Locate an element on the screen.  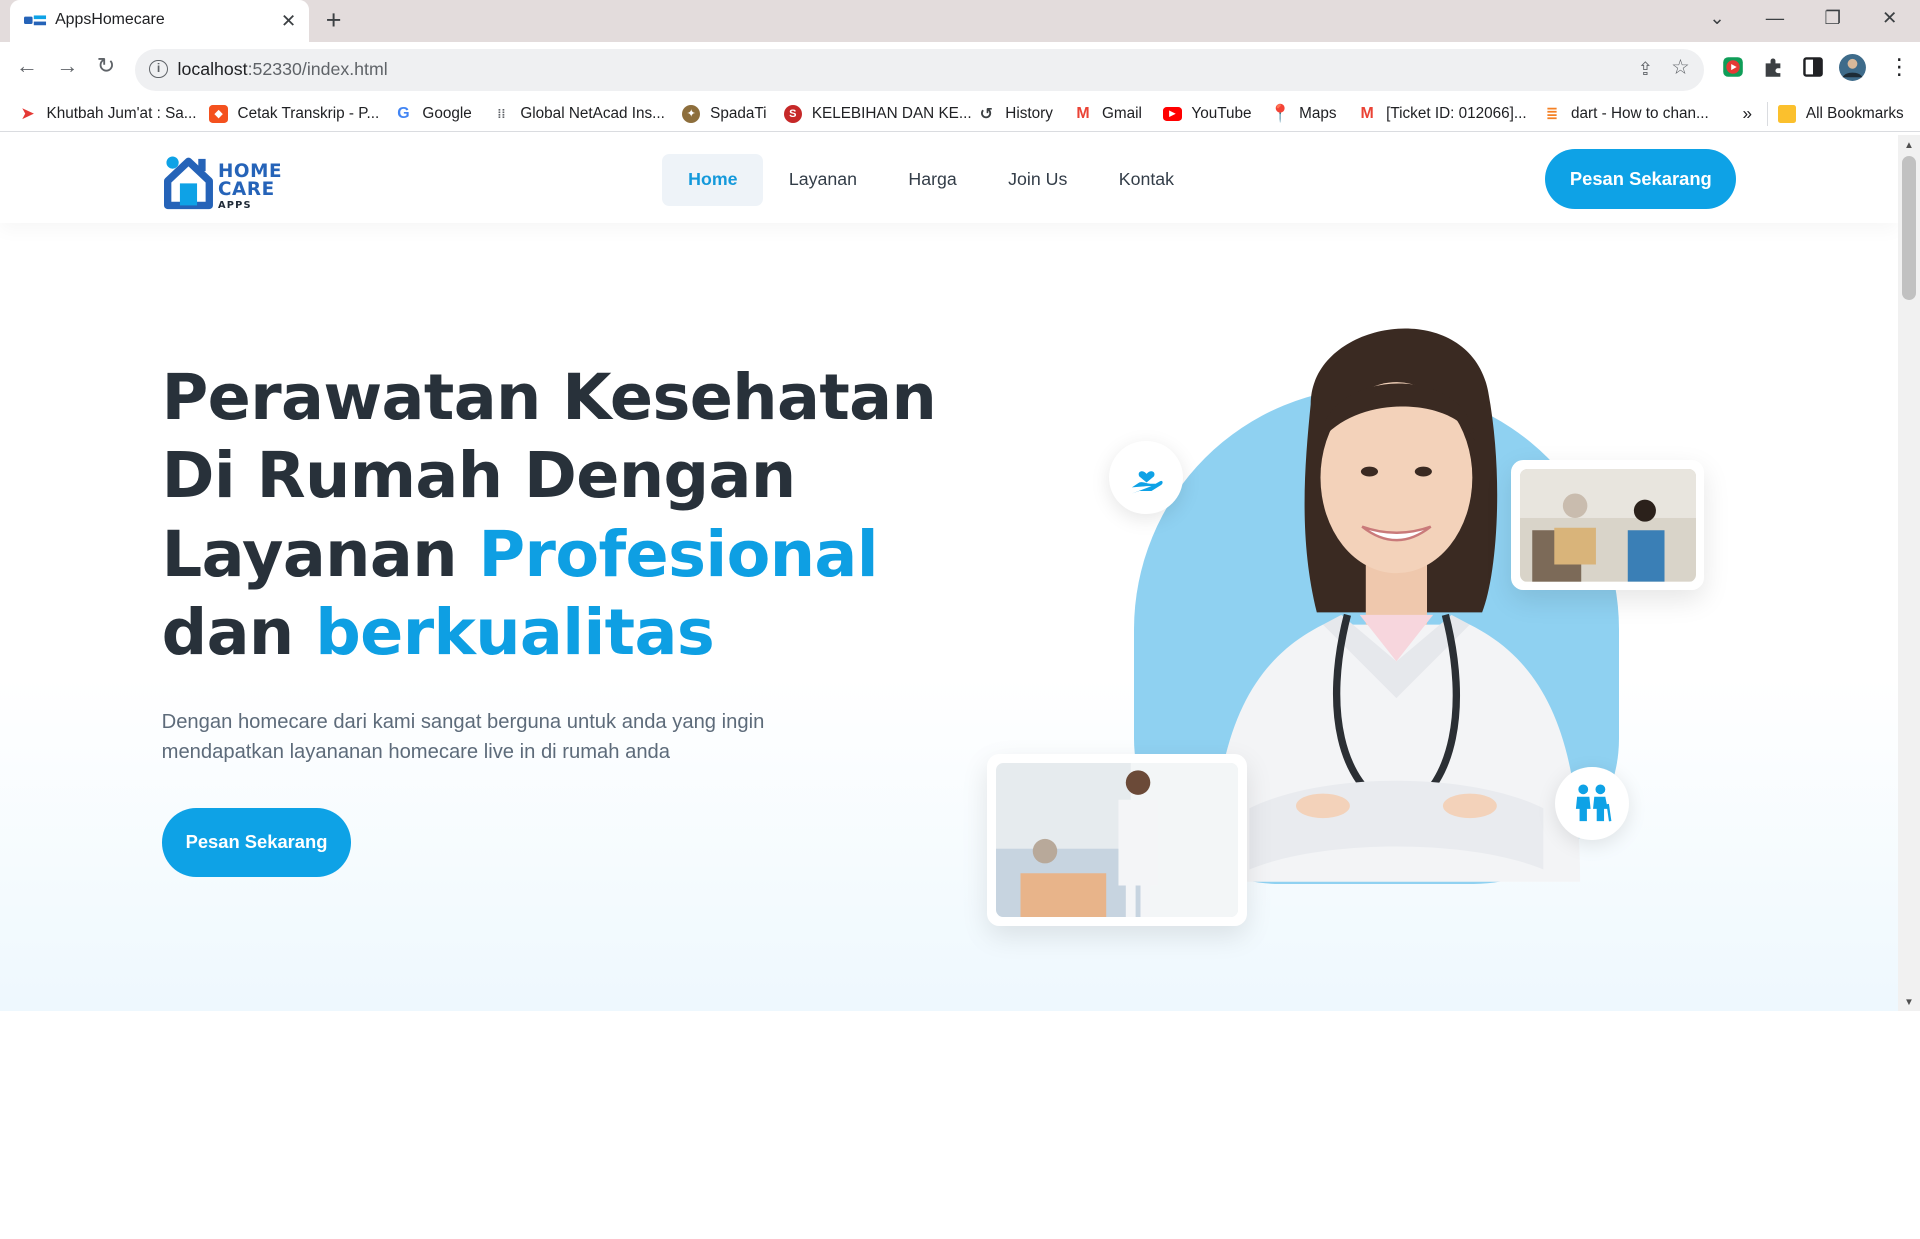
back-icon: ← is located at coordinates (27, 66).